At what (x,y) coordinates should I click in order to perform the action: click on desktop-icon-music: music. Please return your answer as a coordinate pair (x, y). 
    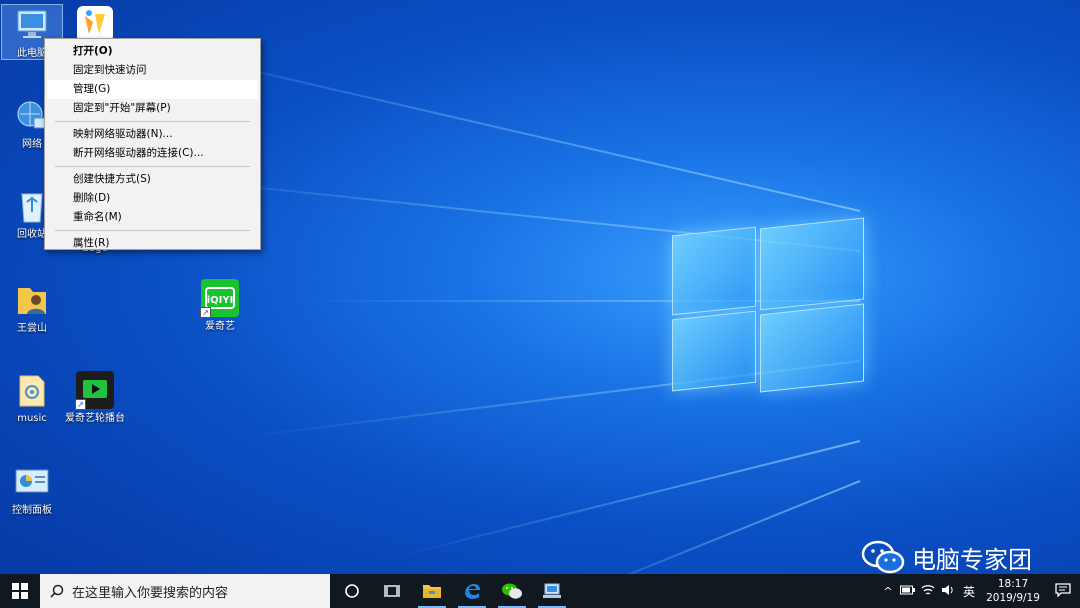
    Looking at the image, I should click on (32, 397).